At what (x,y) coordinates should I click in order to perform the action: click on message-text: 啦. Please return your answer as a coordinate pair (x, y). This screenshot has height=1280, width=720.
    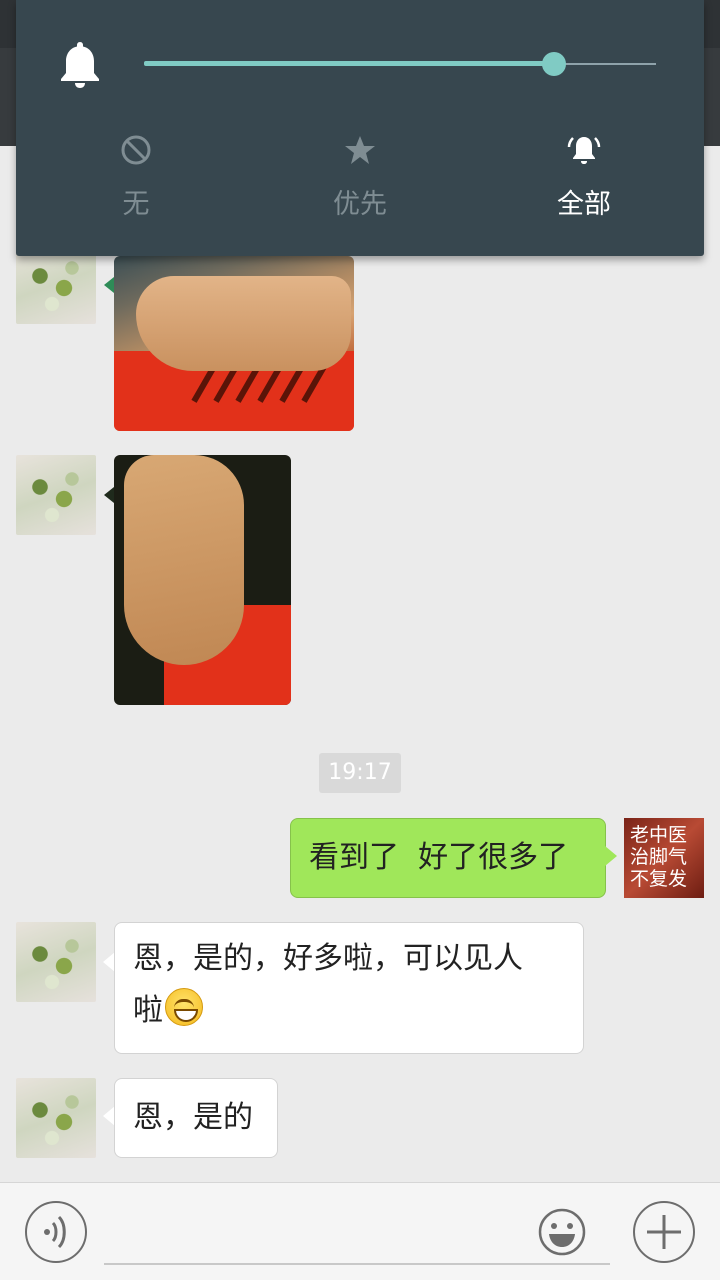
    Looking at the image, I should click on (148, 1010).